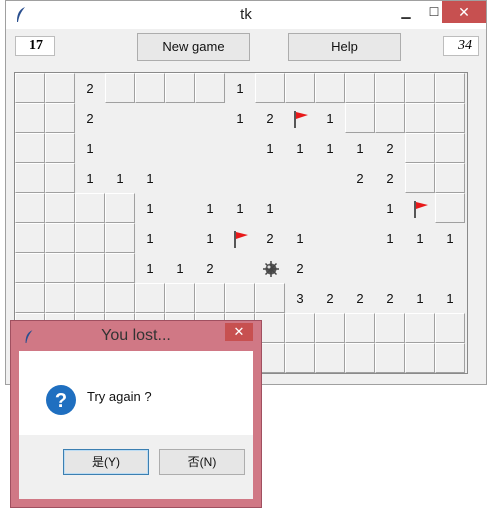 The width and height of the screenshot is (491, 515). I want to click on minimize-button: ▁, so click(406, 12).